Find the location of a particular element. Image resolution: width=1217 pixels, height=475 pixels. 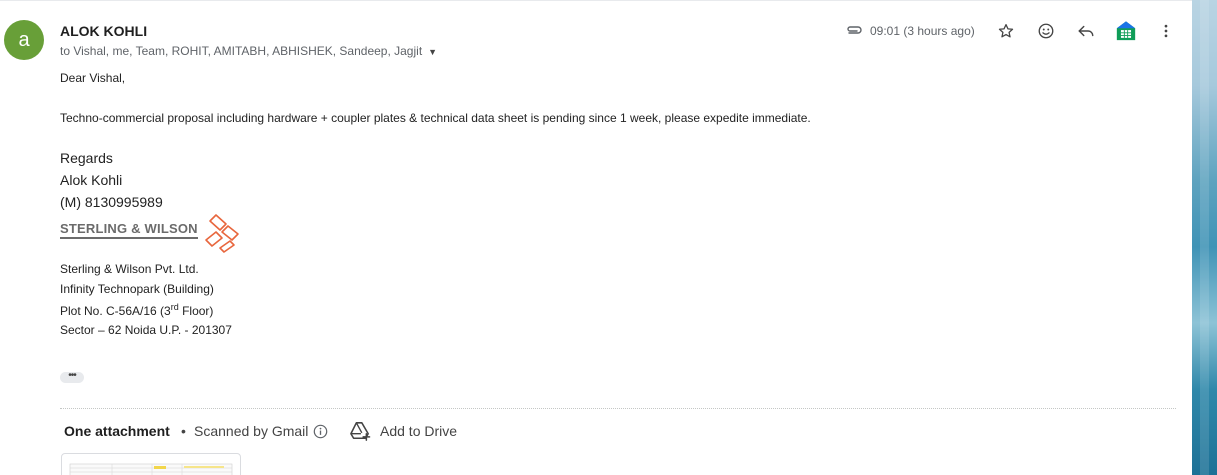

company-sector: Sector – 62 Noida U.P. - 201307 is located at coordinates (146, 330).